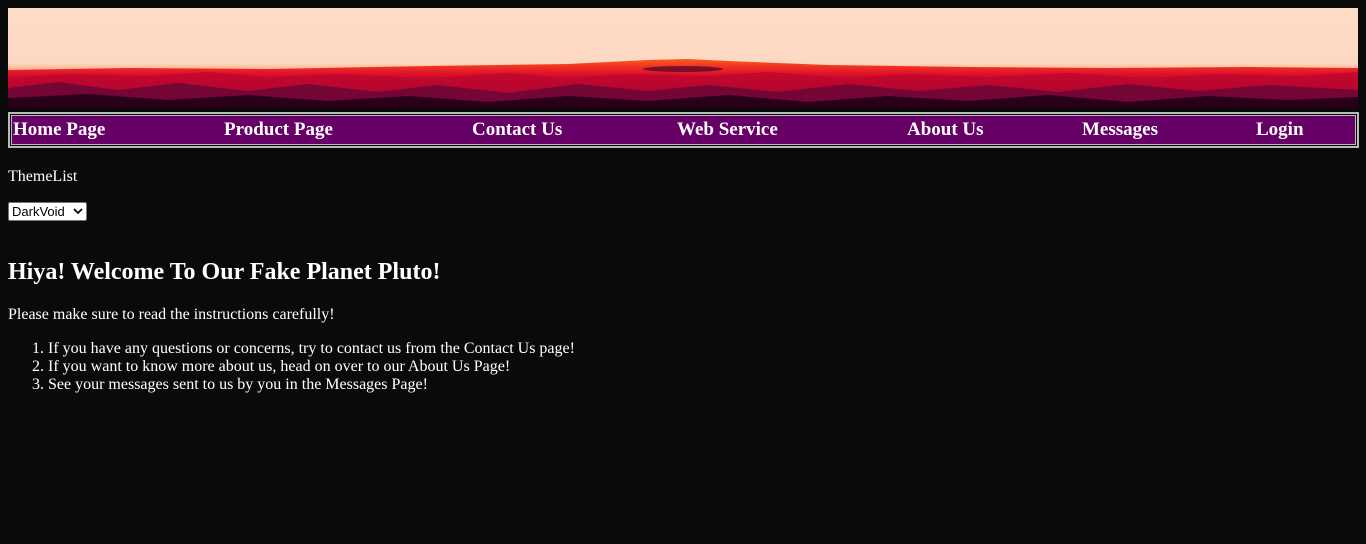 Image resolution: width=1366 pixels, height=544 pixels. What do you see at coordinates (278, 130) in the screenshot?
I see `nav-product-page-link: Product Page` at bounding box center [278, 130].